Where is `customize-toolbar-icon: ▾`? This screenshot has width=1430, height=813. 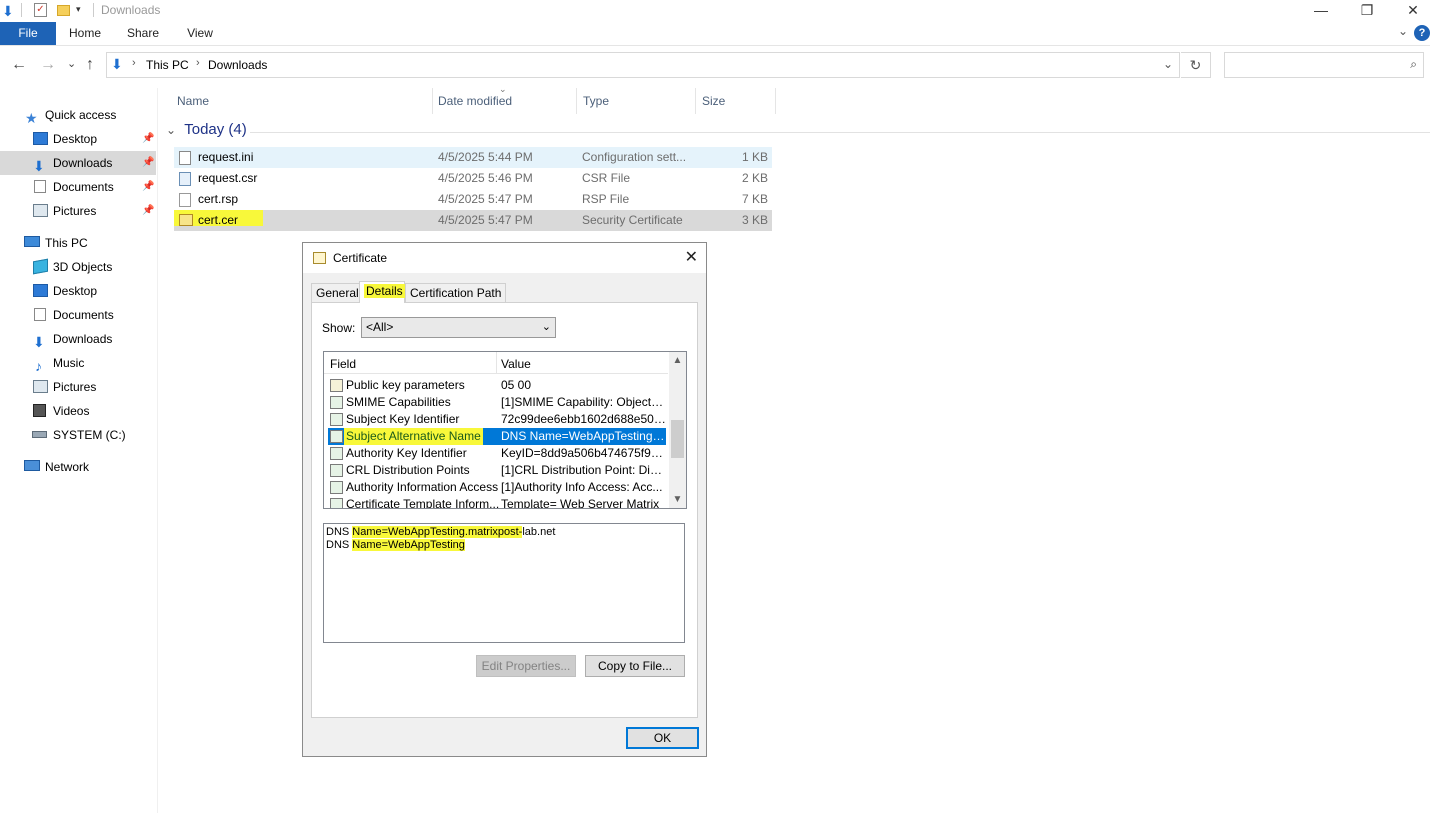 customize-toolbar-icon: ▾ is located at coordinates (78, 9).